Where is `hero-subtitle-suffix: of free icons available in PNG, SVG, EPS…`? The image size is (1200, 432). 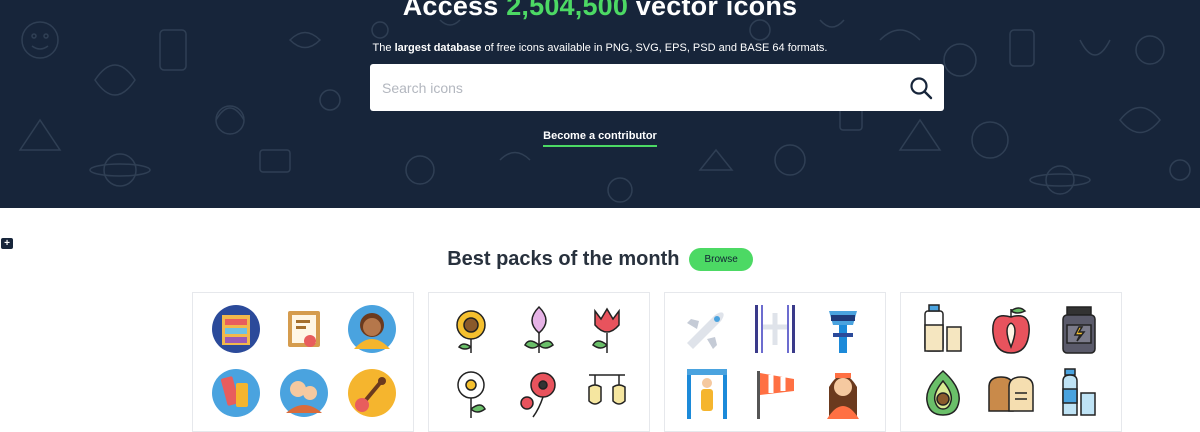 hero-subtitle-suffix: of free icons available in PNG, SVG, EPS… is located at coordinates (654, 48).